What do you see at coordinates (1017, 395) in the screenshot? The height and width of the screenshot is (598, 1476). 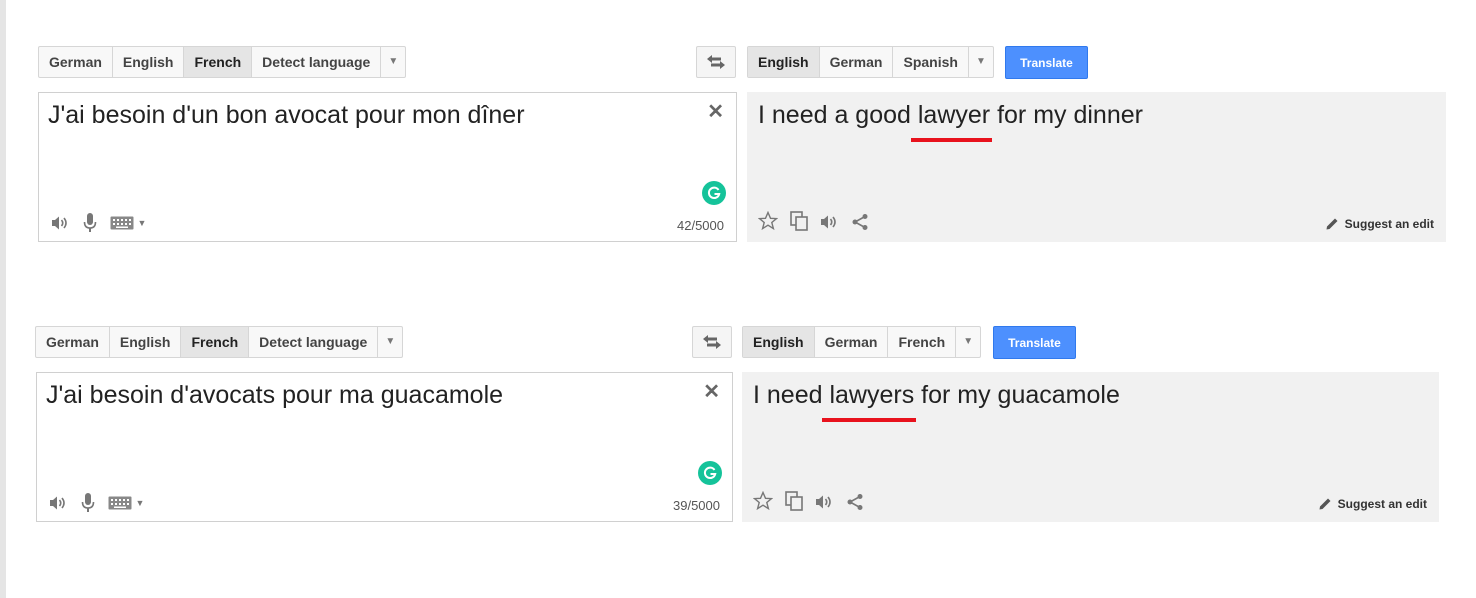 I see `translation-text-after: for my guacamole` at bounding box center [1017, 395].